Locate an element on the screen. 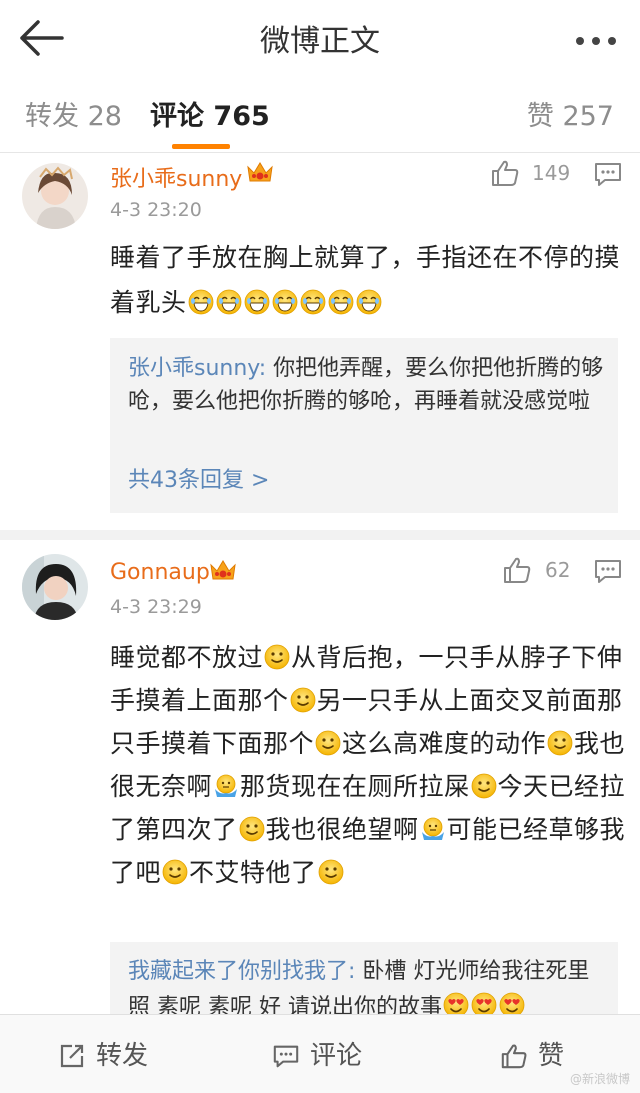  comment-body-part: 那货现在在厕所拉屎 is located at coordinates (355, 786).